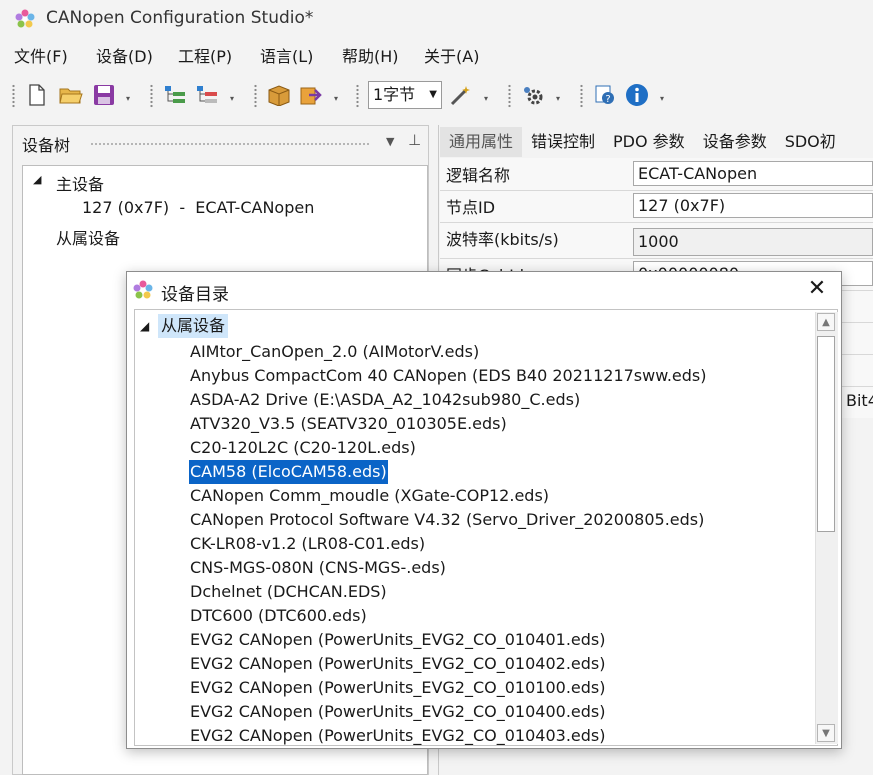 This screenshot has width=873, height=775. Describe the element at coordinates (753, 173) in the screenshot. I see `logical-name-field: ECAT-CANopen` at that location.